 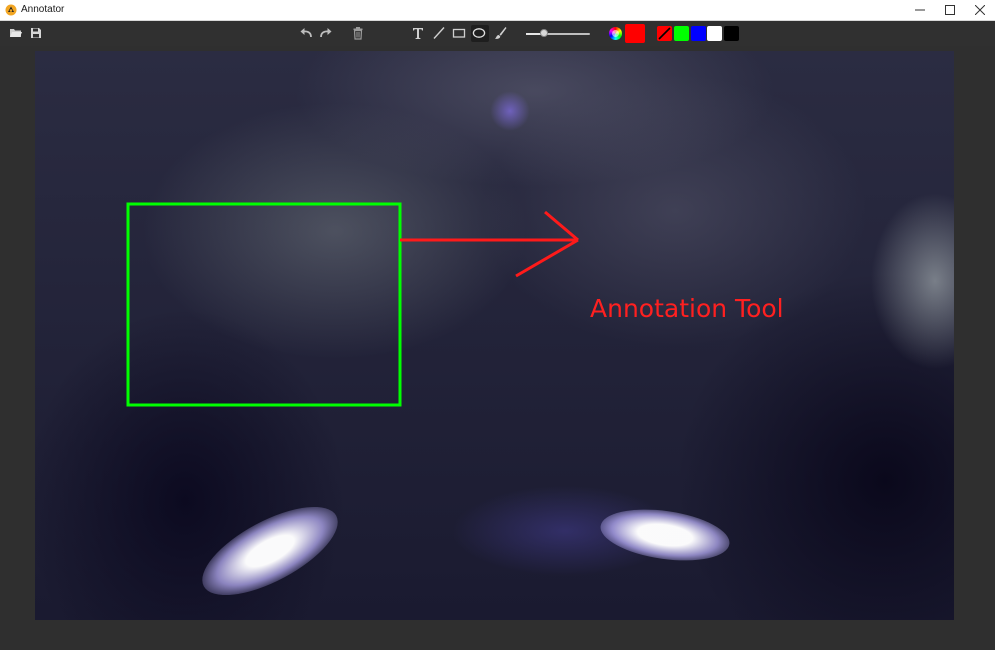 I want to click on open-button, so click(x=17, y=33).